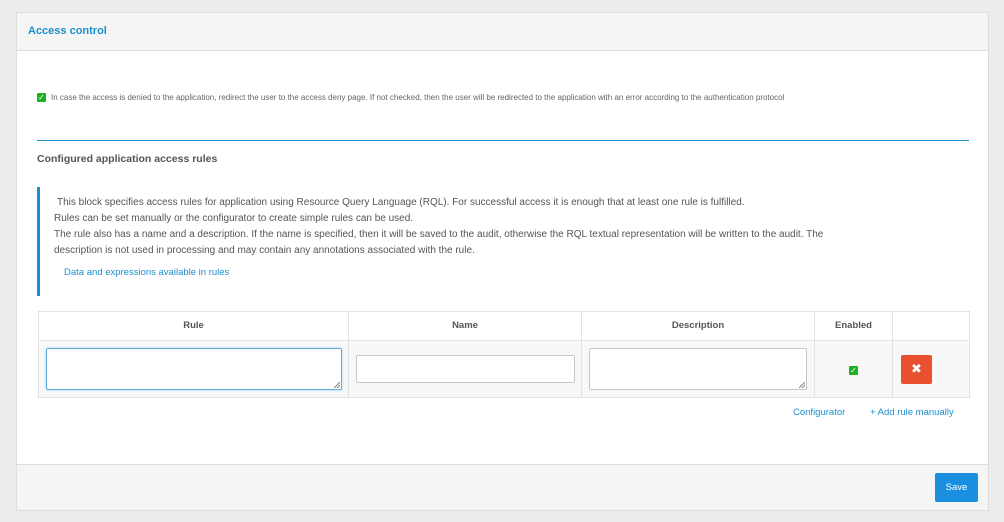 Image resolution: width=1004 pixels, height=522 pixels. What do you see at coordinates (41, 97) in the screenshot?
I see `redirect-checkbox: ✓` at bounding box center [41, 97].